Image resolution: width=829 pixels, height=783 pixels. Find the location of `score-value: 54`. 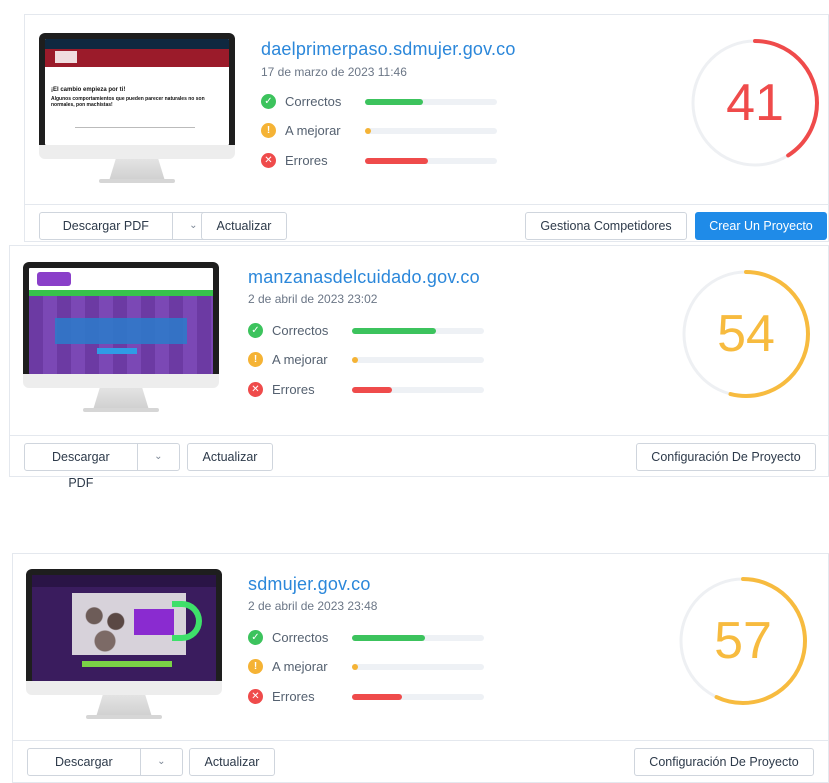

score-value: 54 is located at coordinates (746, 334).